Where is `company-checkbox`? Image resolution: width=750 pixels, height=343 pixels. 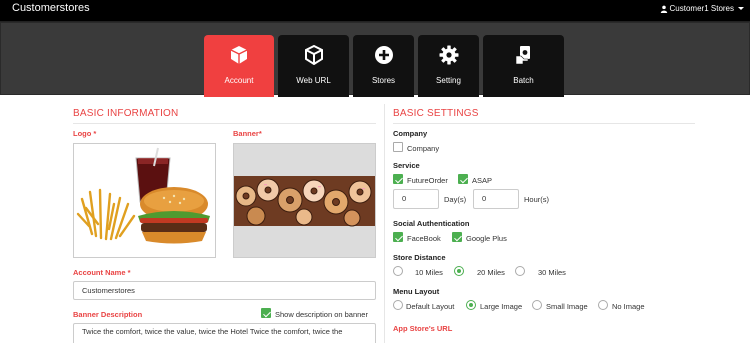 company-checkbox is located at coordinates (398, 147).